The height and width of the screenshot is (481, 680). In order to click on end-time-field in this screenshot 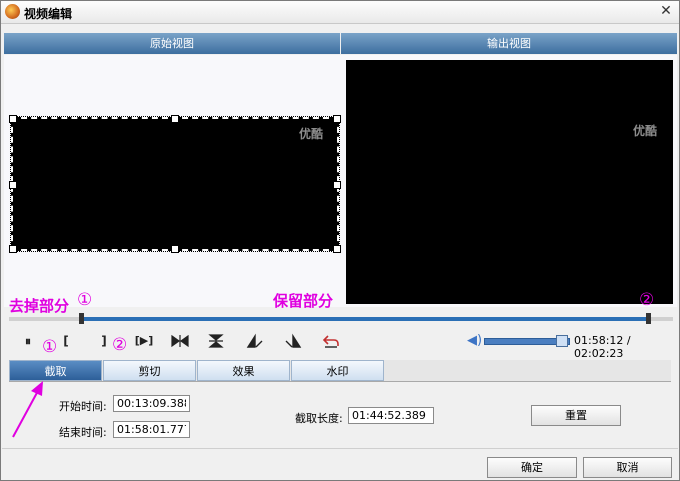, I will do `click(151, 429)`.